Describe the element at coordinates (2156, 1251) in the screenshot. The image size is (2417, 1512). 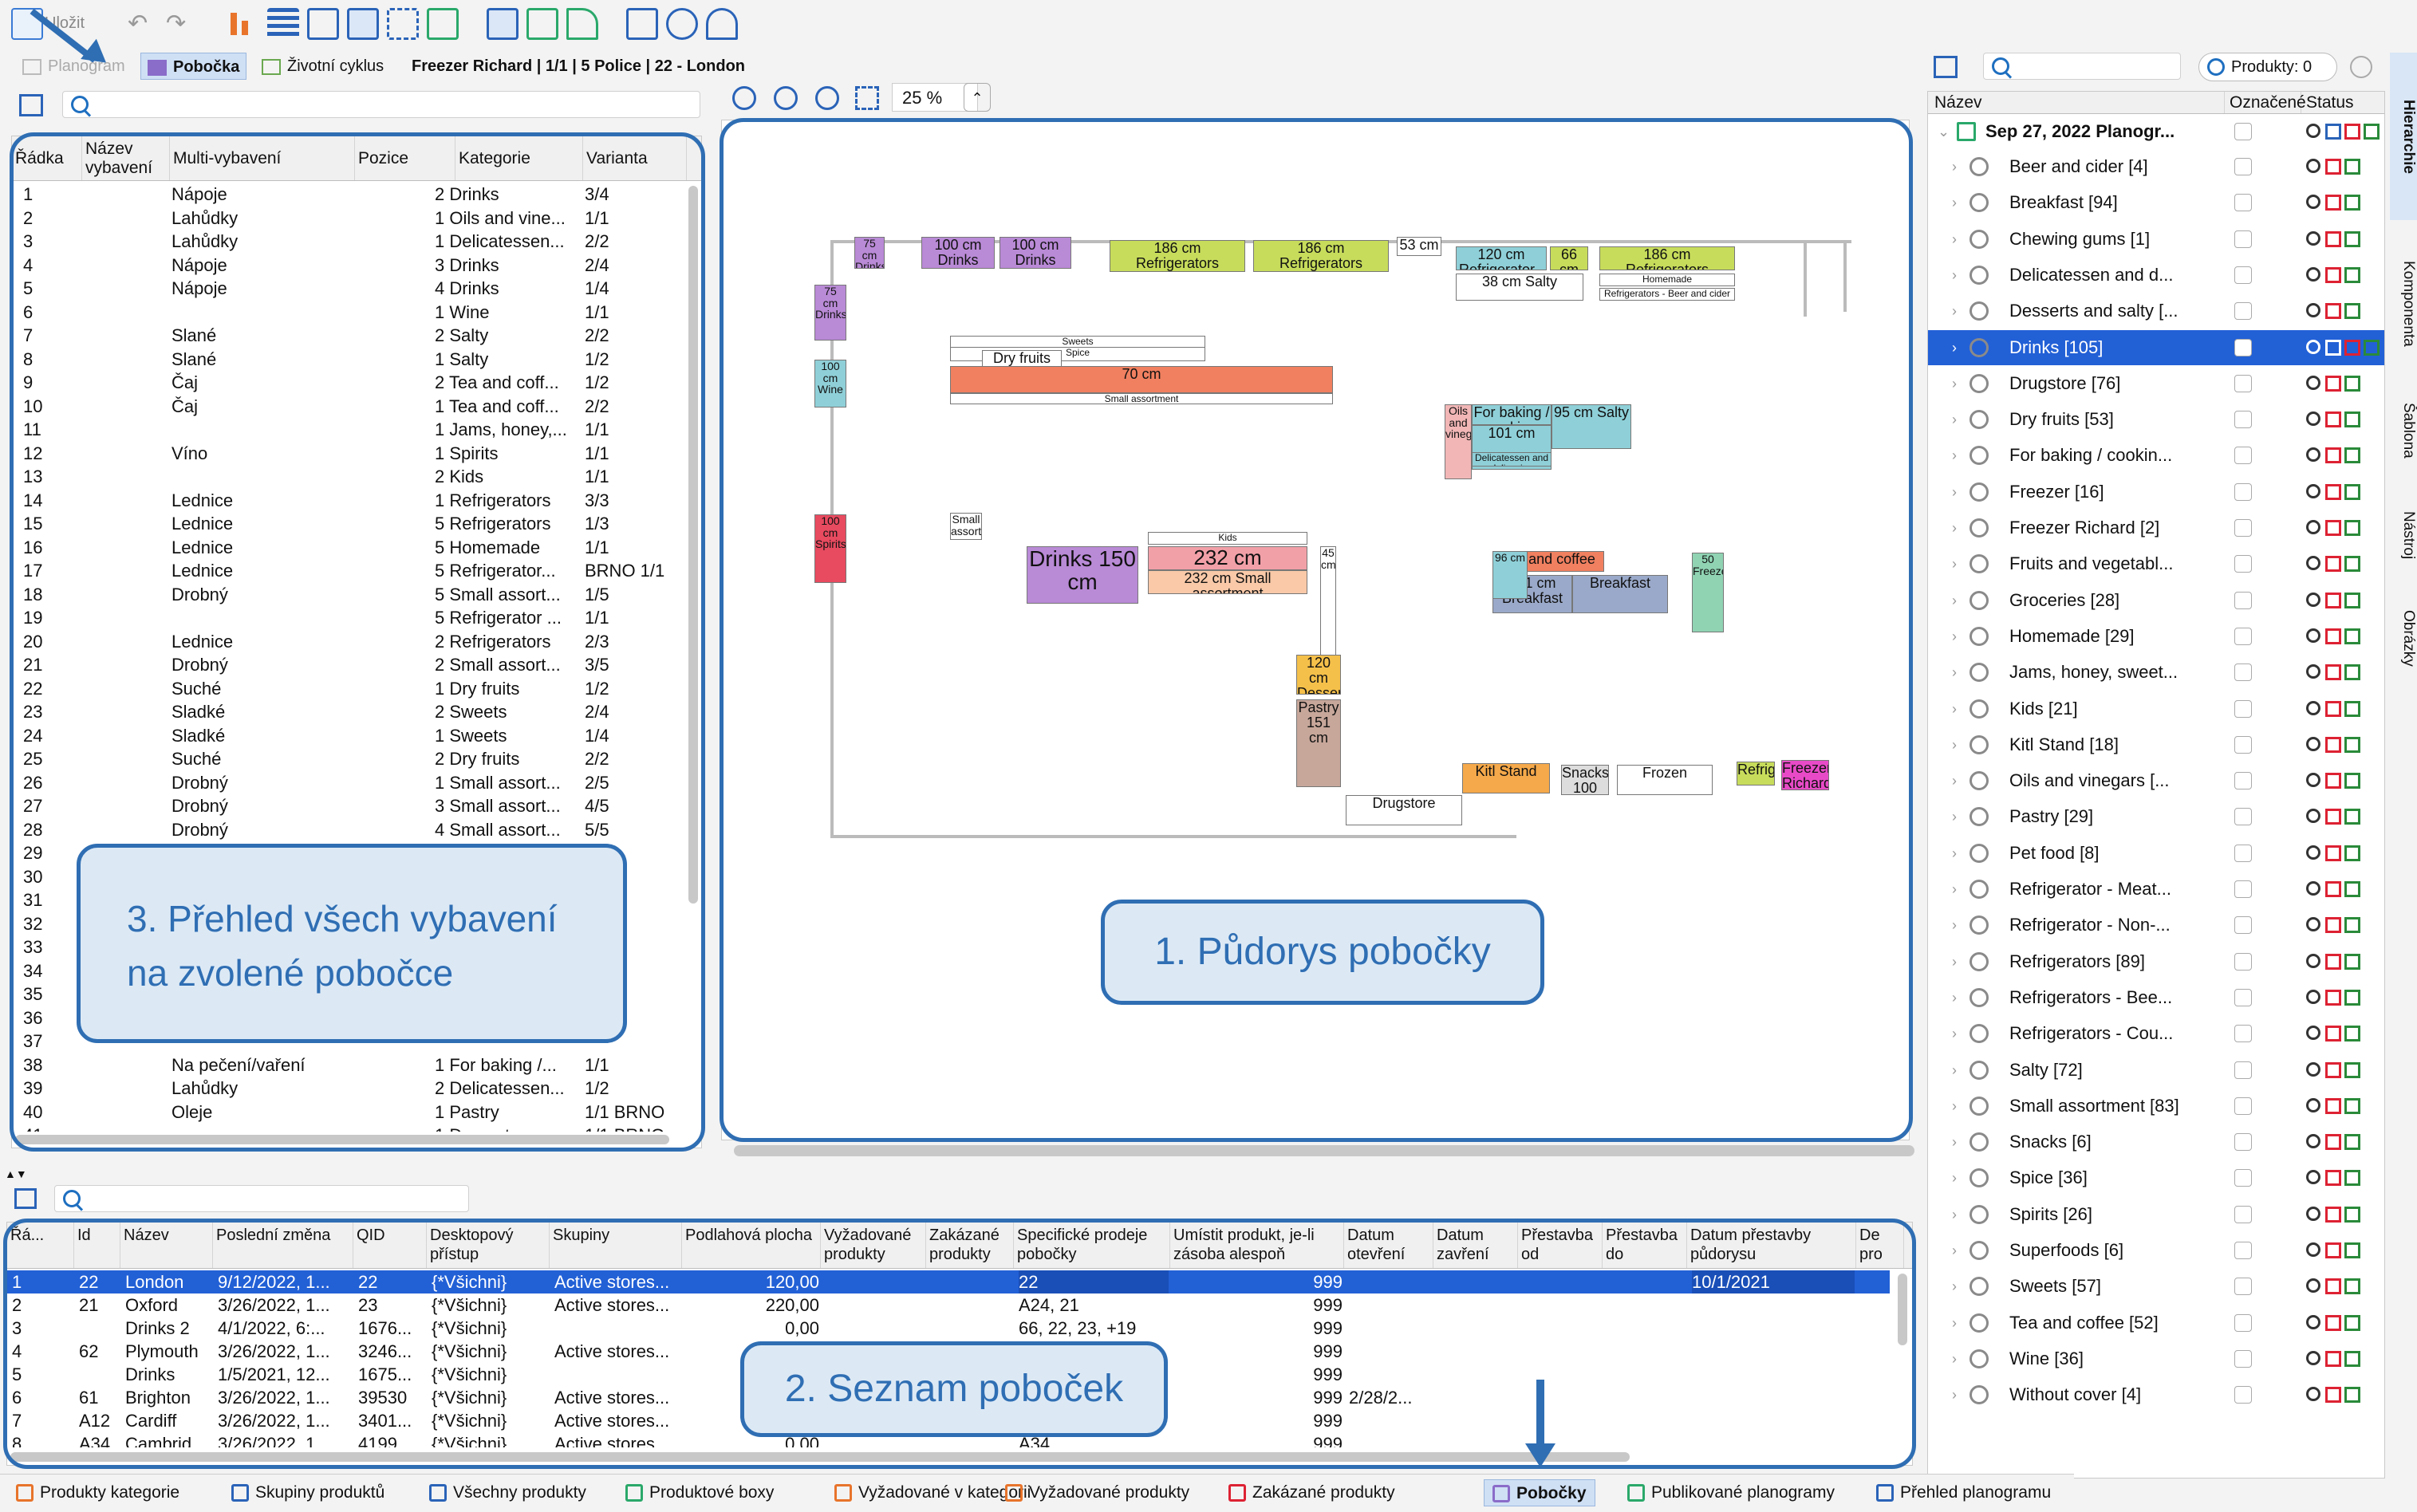
I see `tree-item: › Superfoods [6]` at that location.